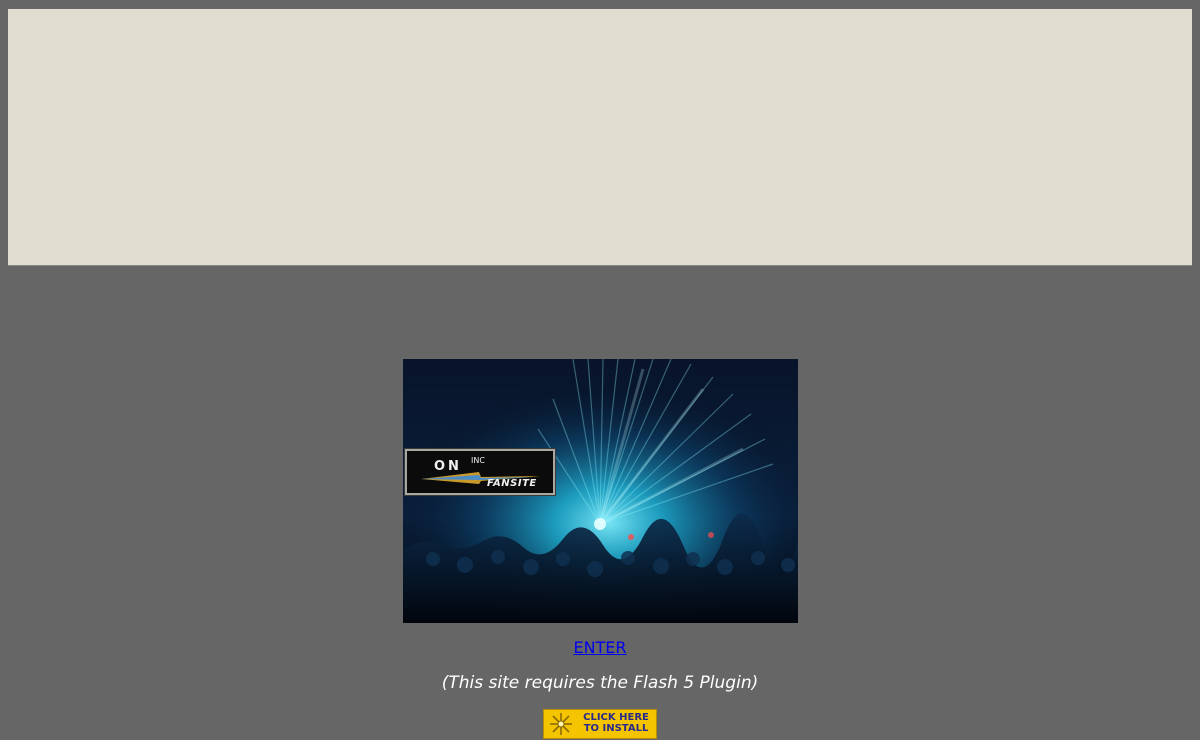 The image size is (1200, 740). I want to click on enter-link-container: ENTER, so click(600, 647).